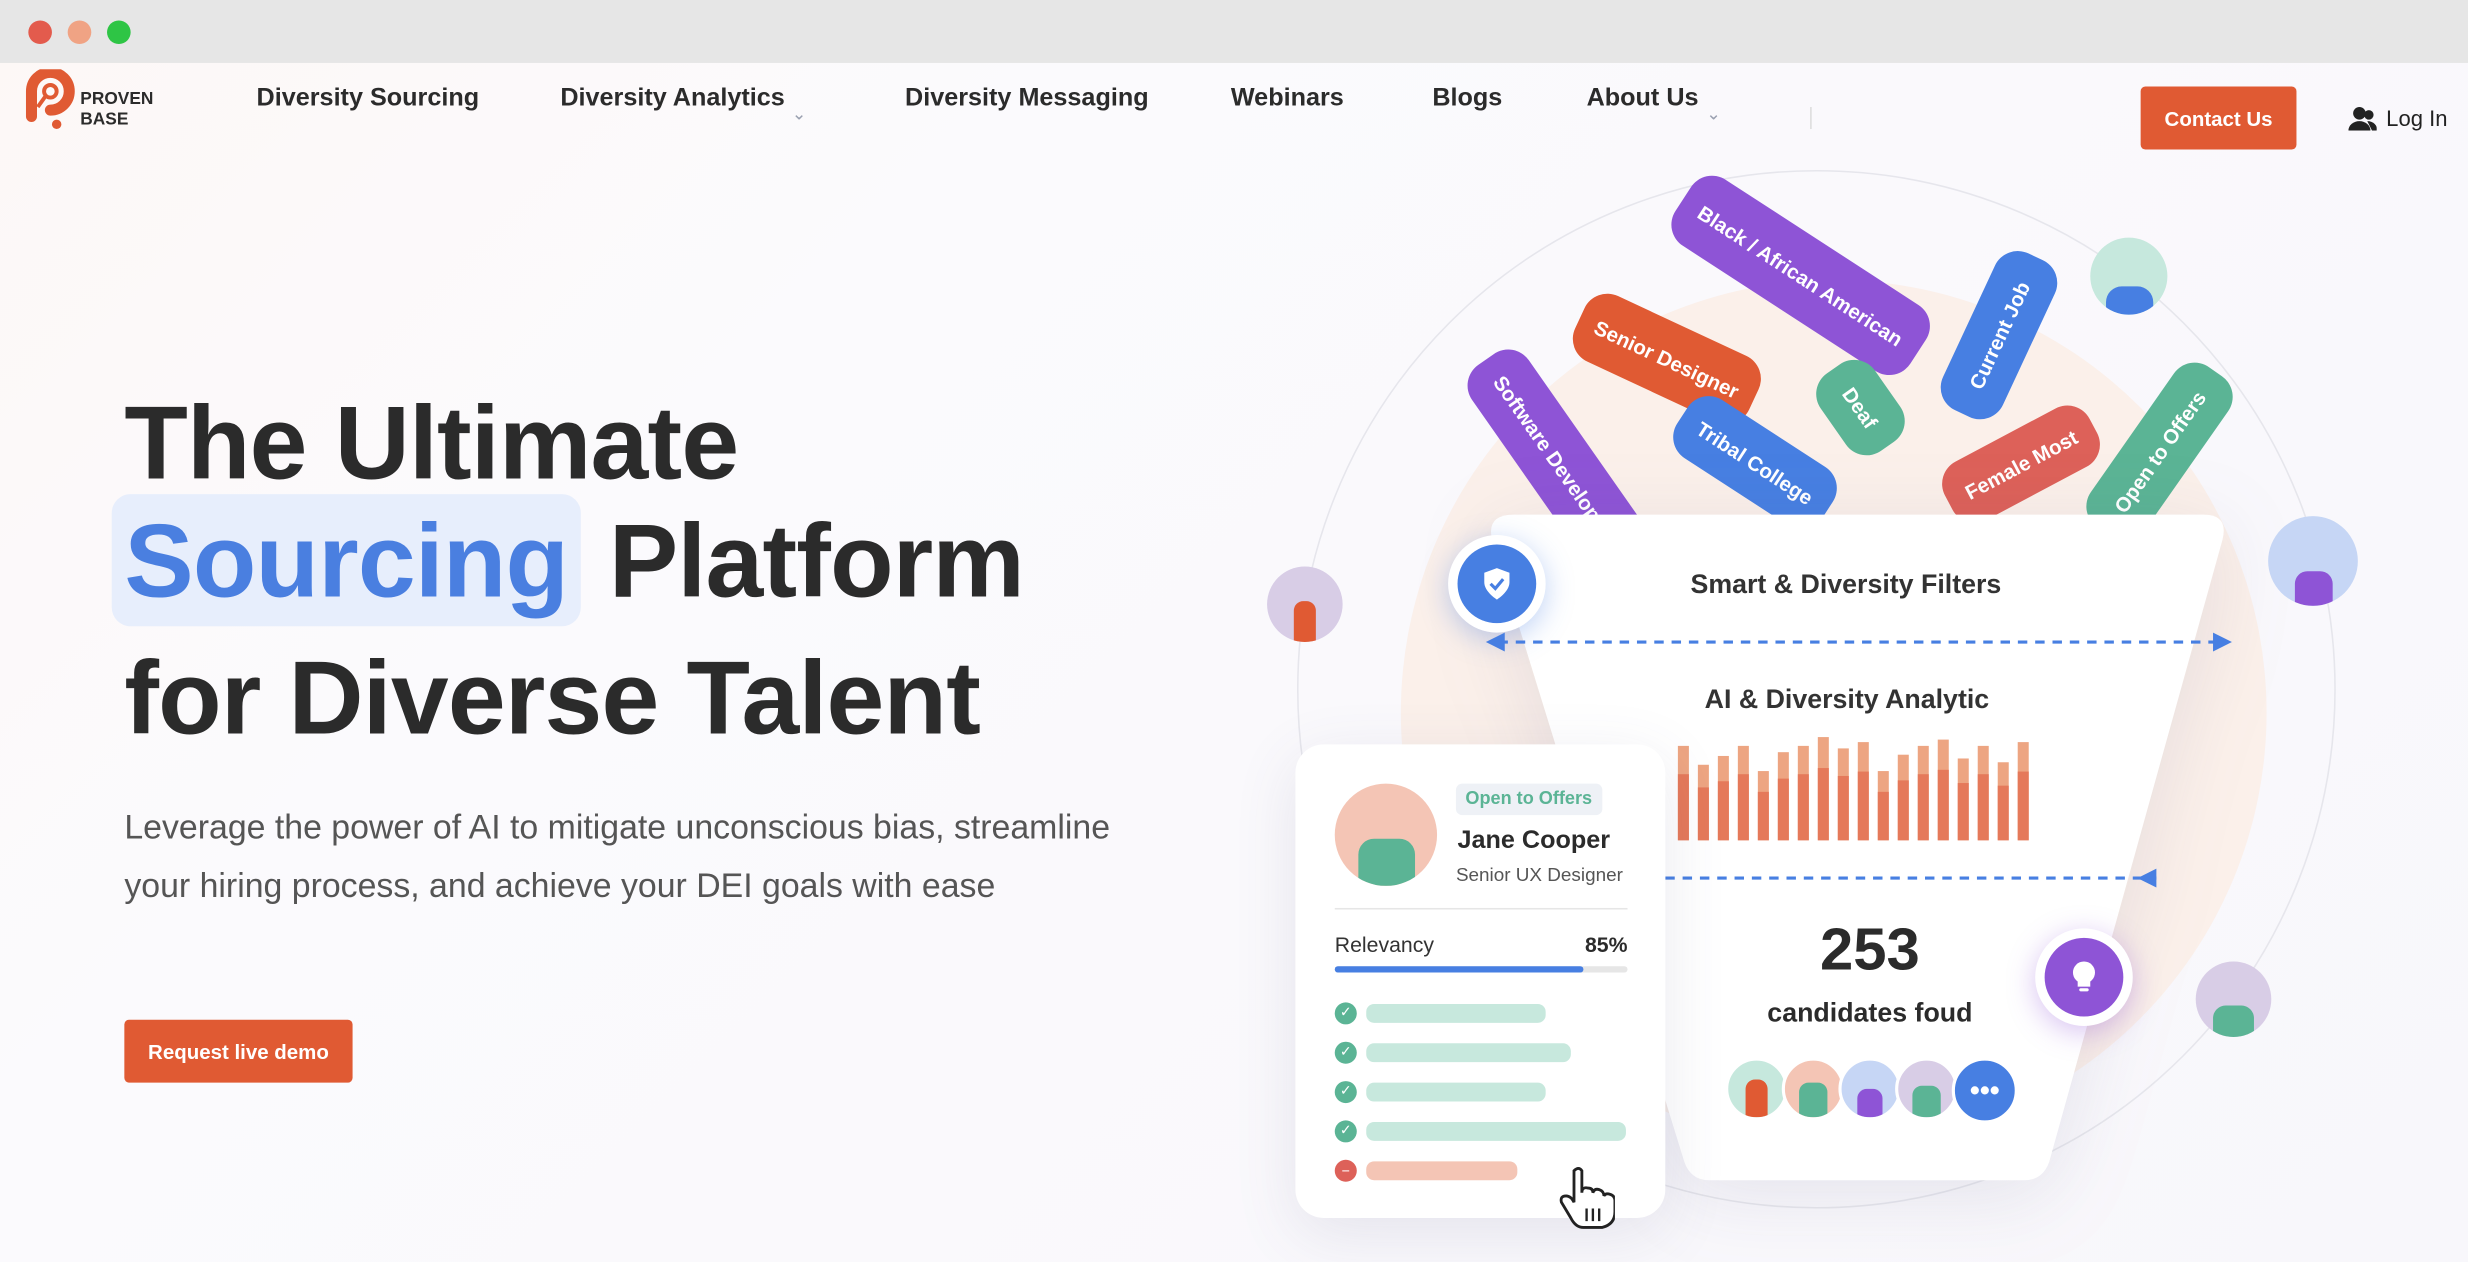 This screenshot has width=2468, height=1262. Describe the element at coordinates (1643, 99) in the screenshot. I see `nav-about-us: About Us` at that location.